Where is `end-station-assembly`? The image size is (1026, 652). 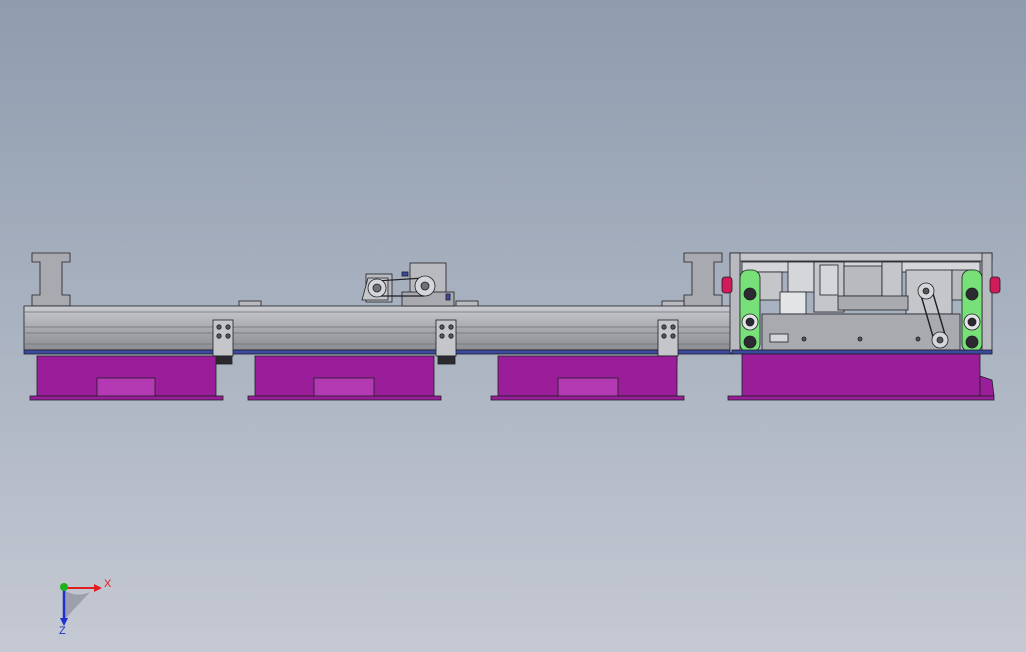 end-station-assembly is located at coordinates (861, 326).